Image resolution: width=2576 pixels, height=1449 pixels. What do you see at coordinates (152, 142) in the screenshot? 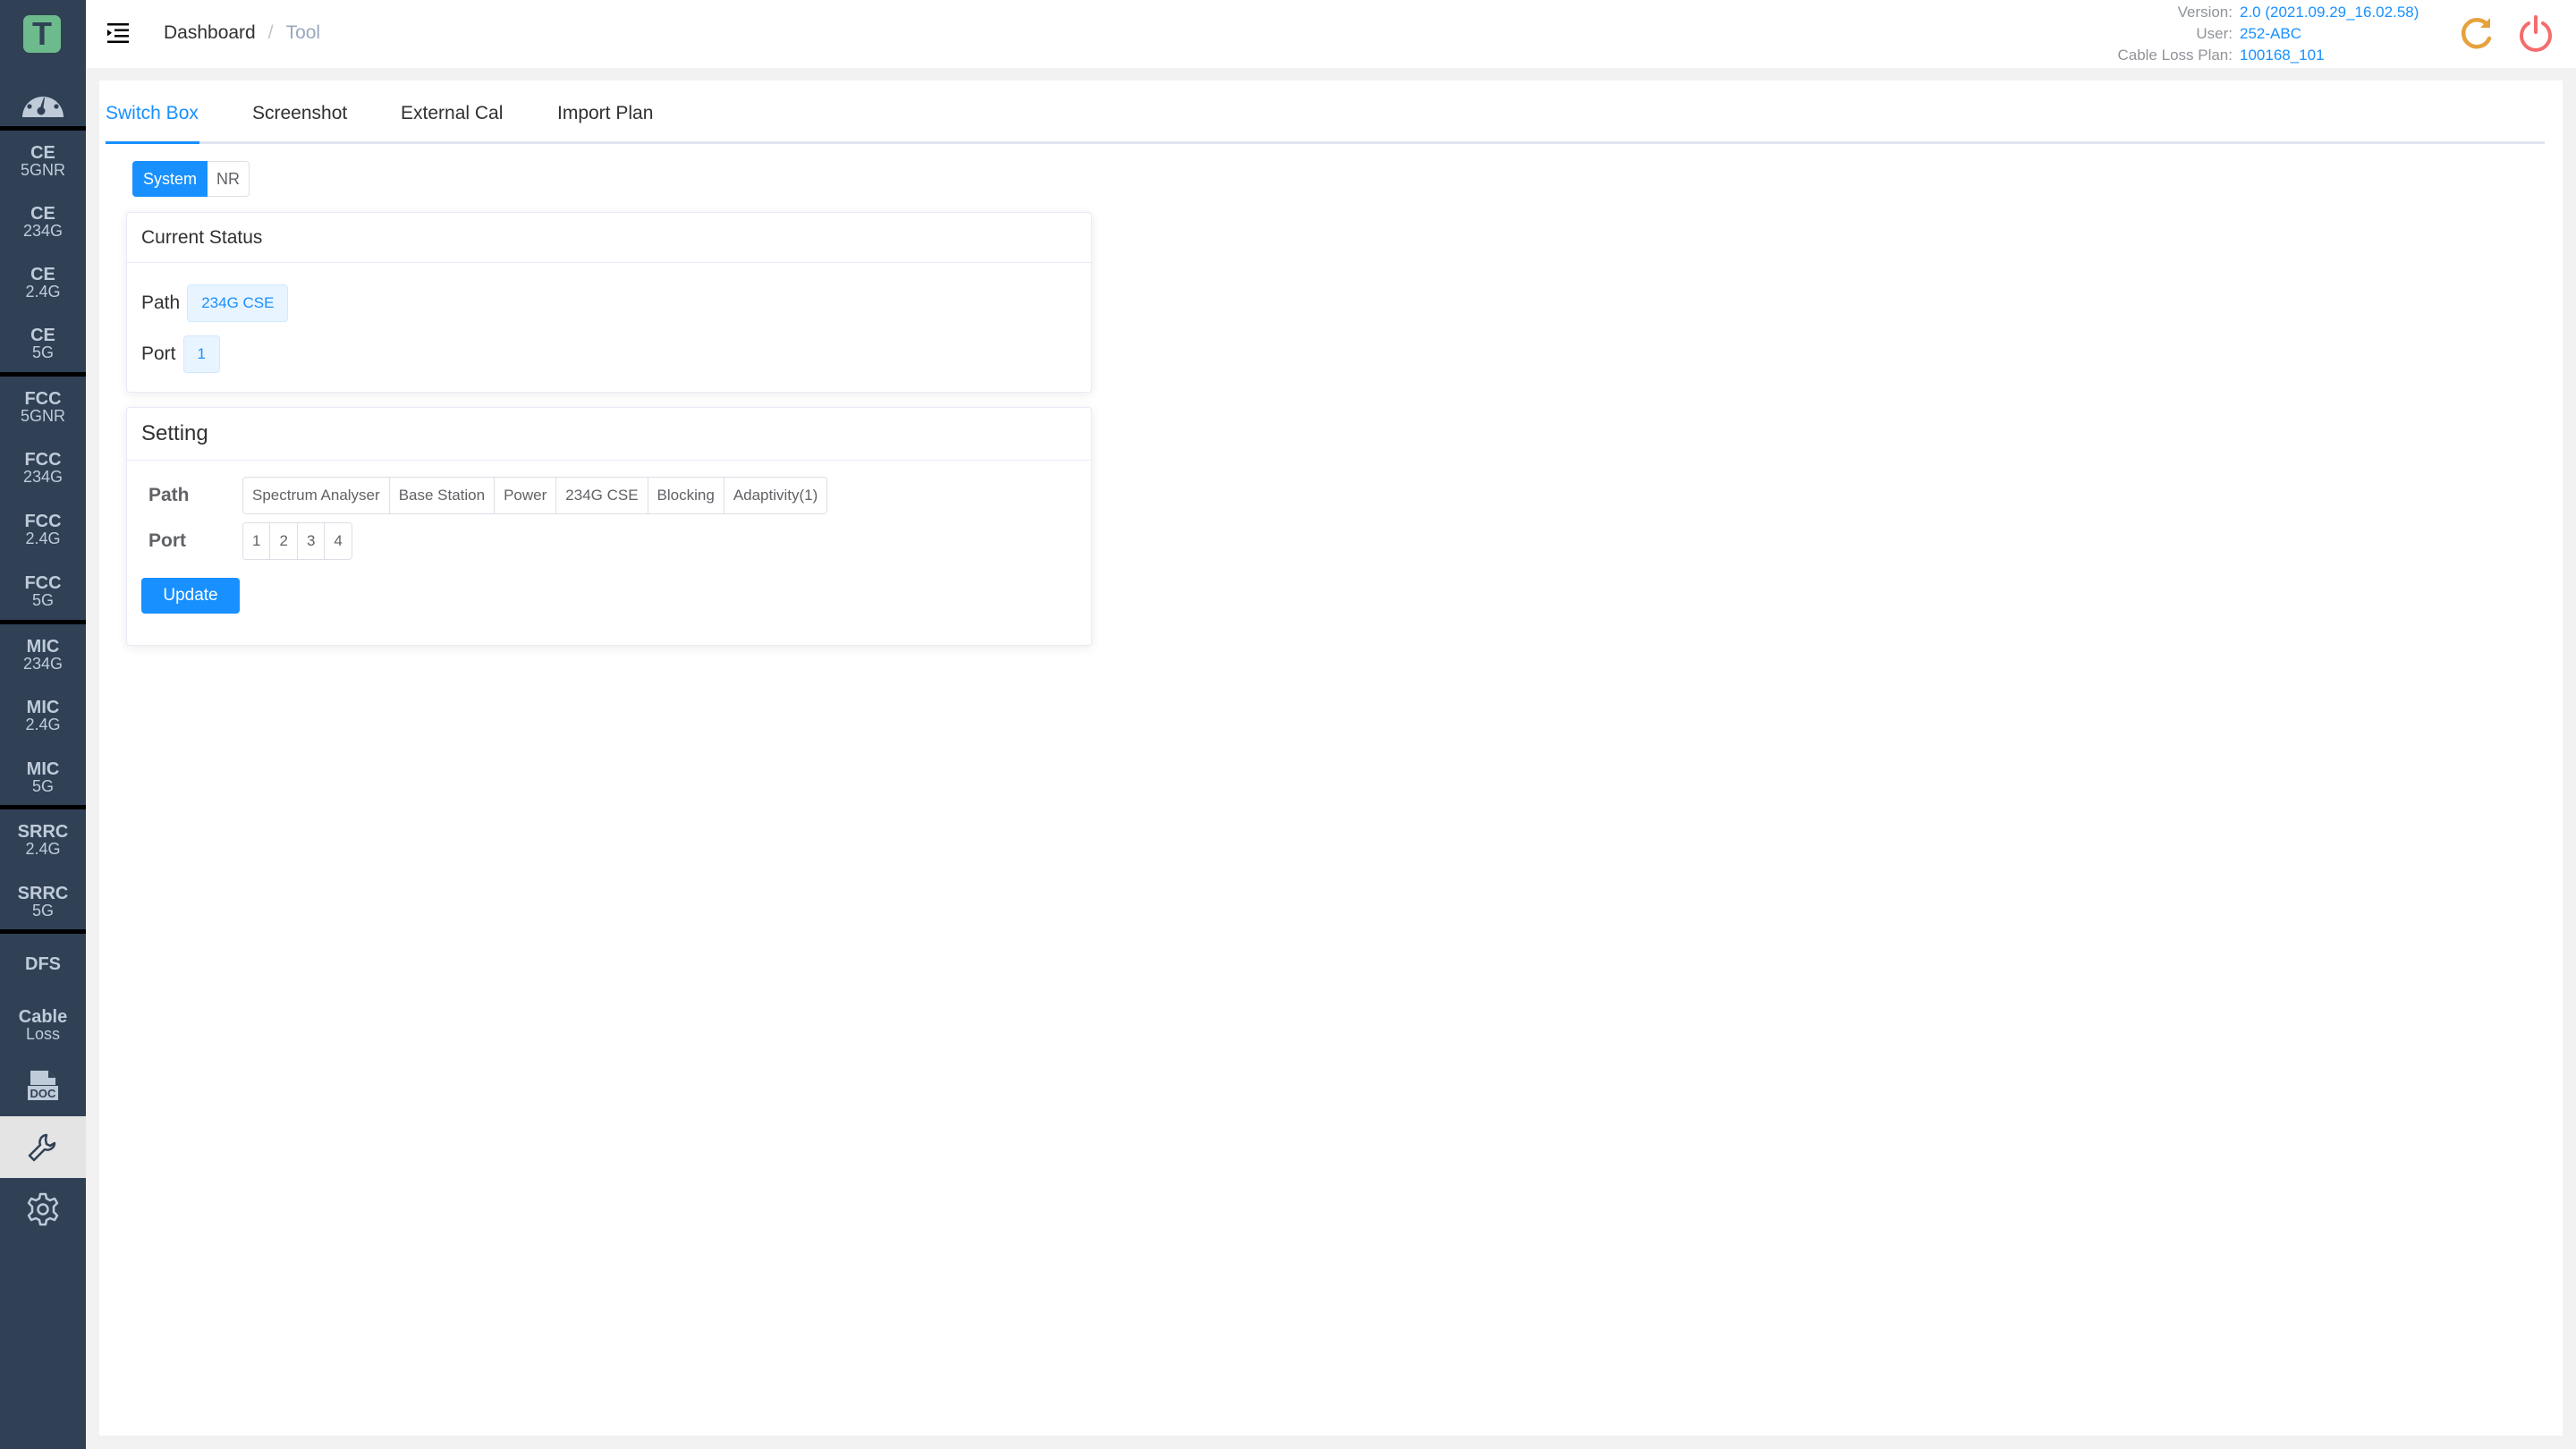
I see `active-tab-indicator` at bounding box center [152, 142].